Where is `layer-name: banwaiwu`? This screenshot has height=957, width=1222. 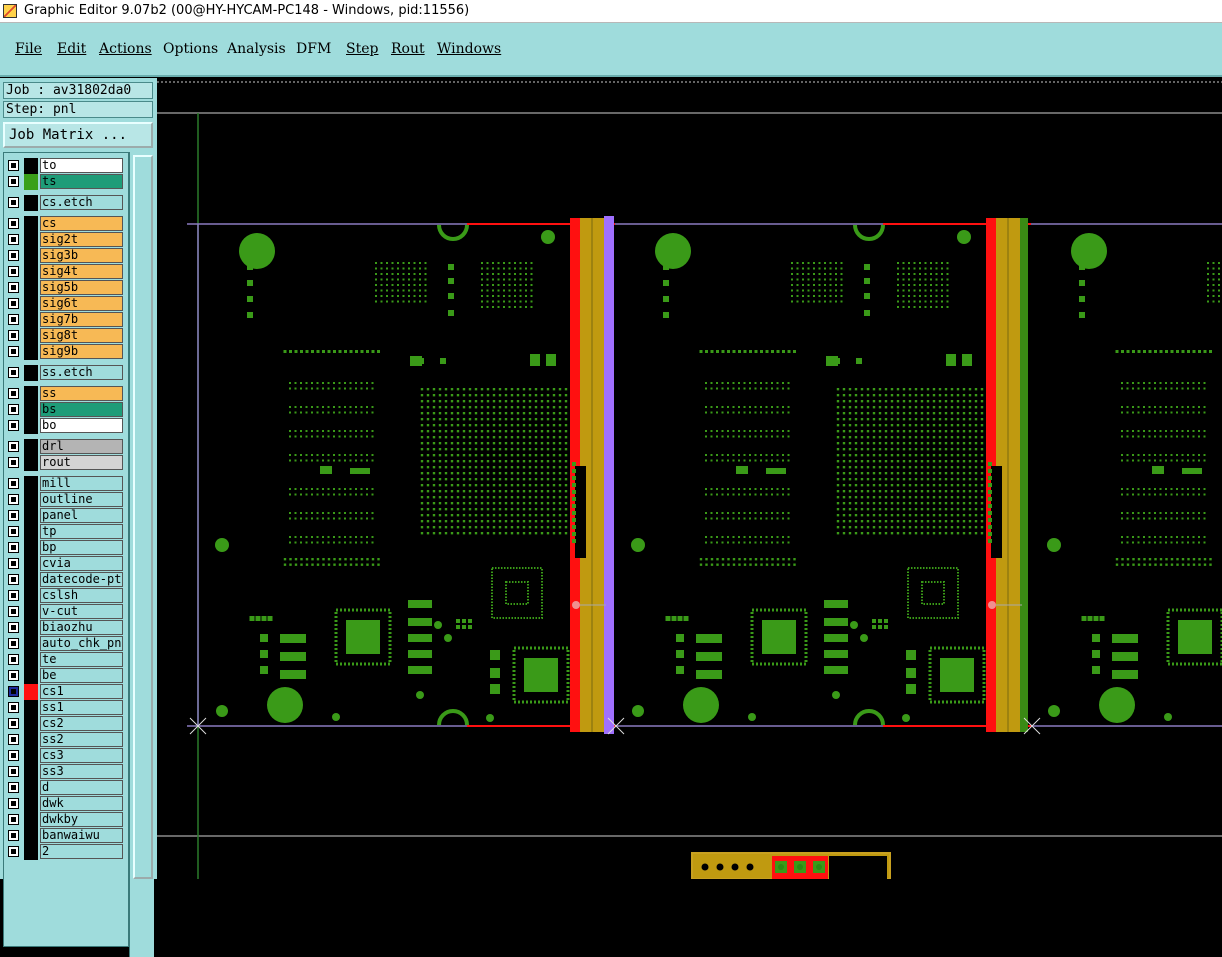
layer-name: banwaiwu is located at coordinates (81, 835).